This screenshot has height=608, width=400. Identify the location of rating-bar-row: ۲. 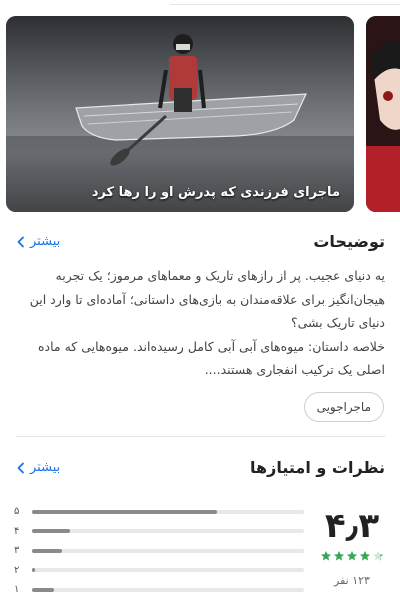
(159, 571).